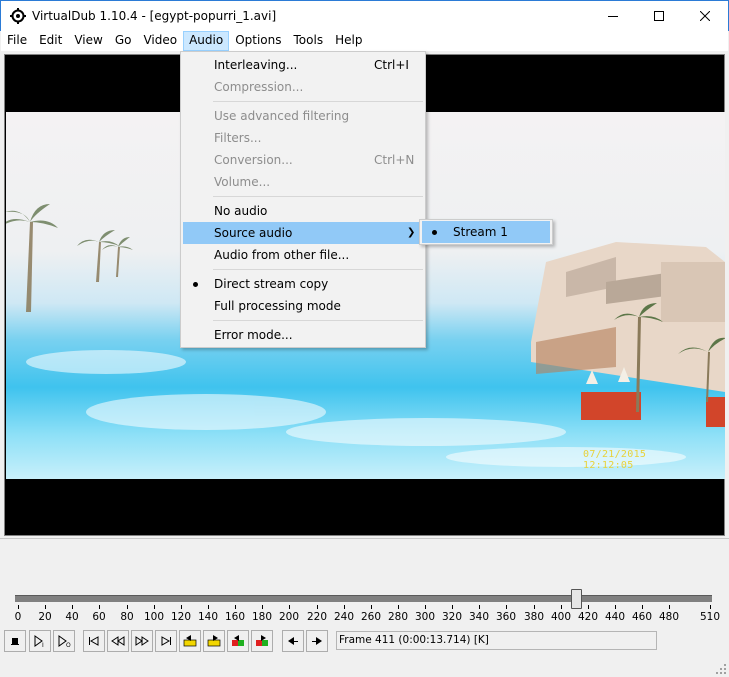 This screenshot has width=729, height=677. Describe the element at coordinates (206, 41) in the screenshot. I see `menu-audio: Audio` at that location.